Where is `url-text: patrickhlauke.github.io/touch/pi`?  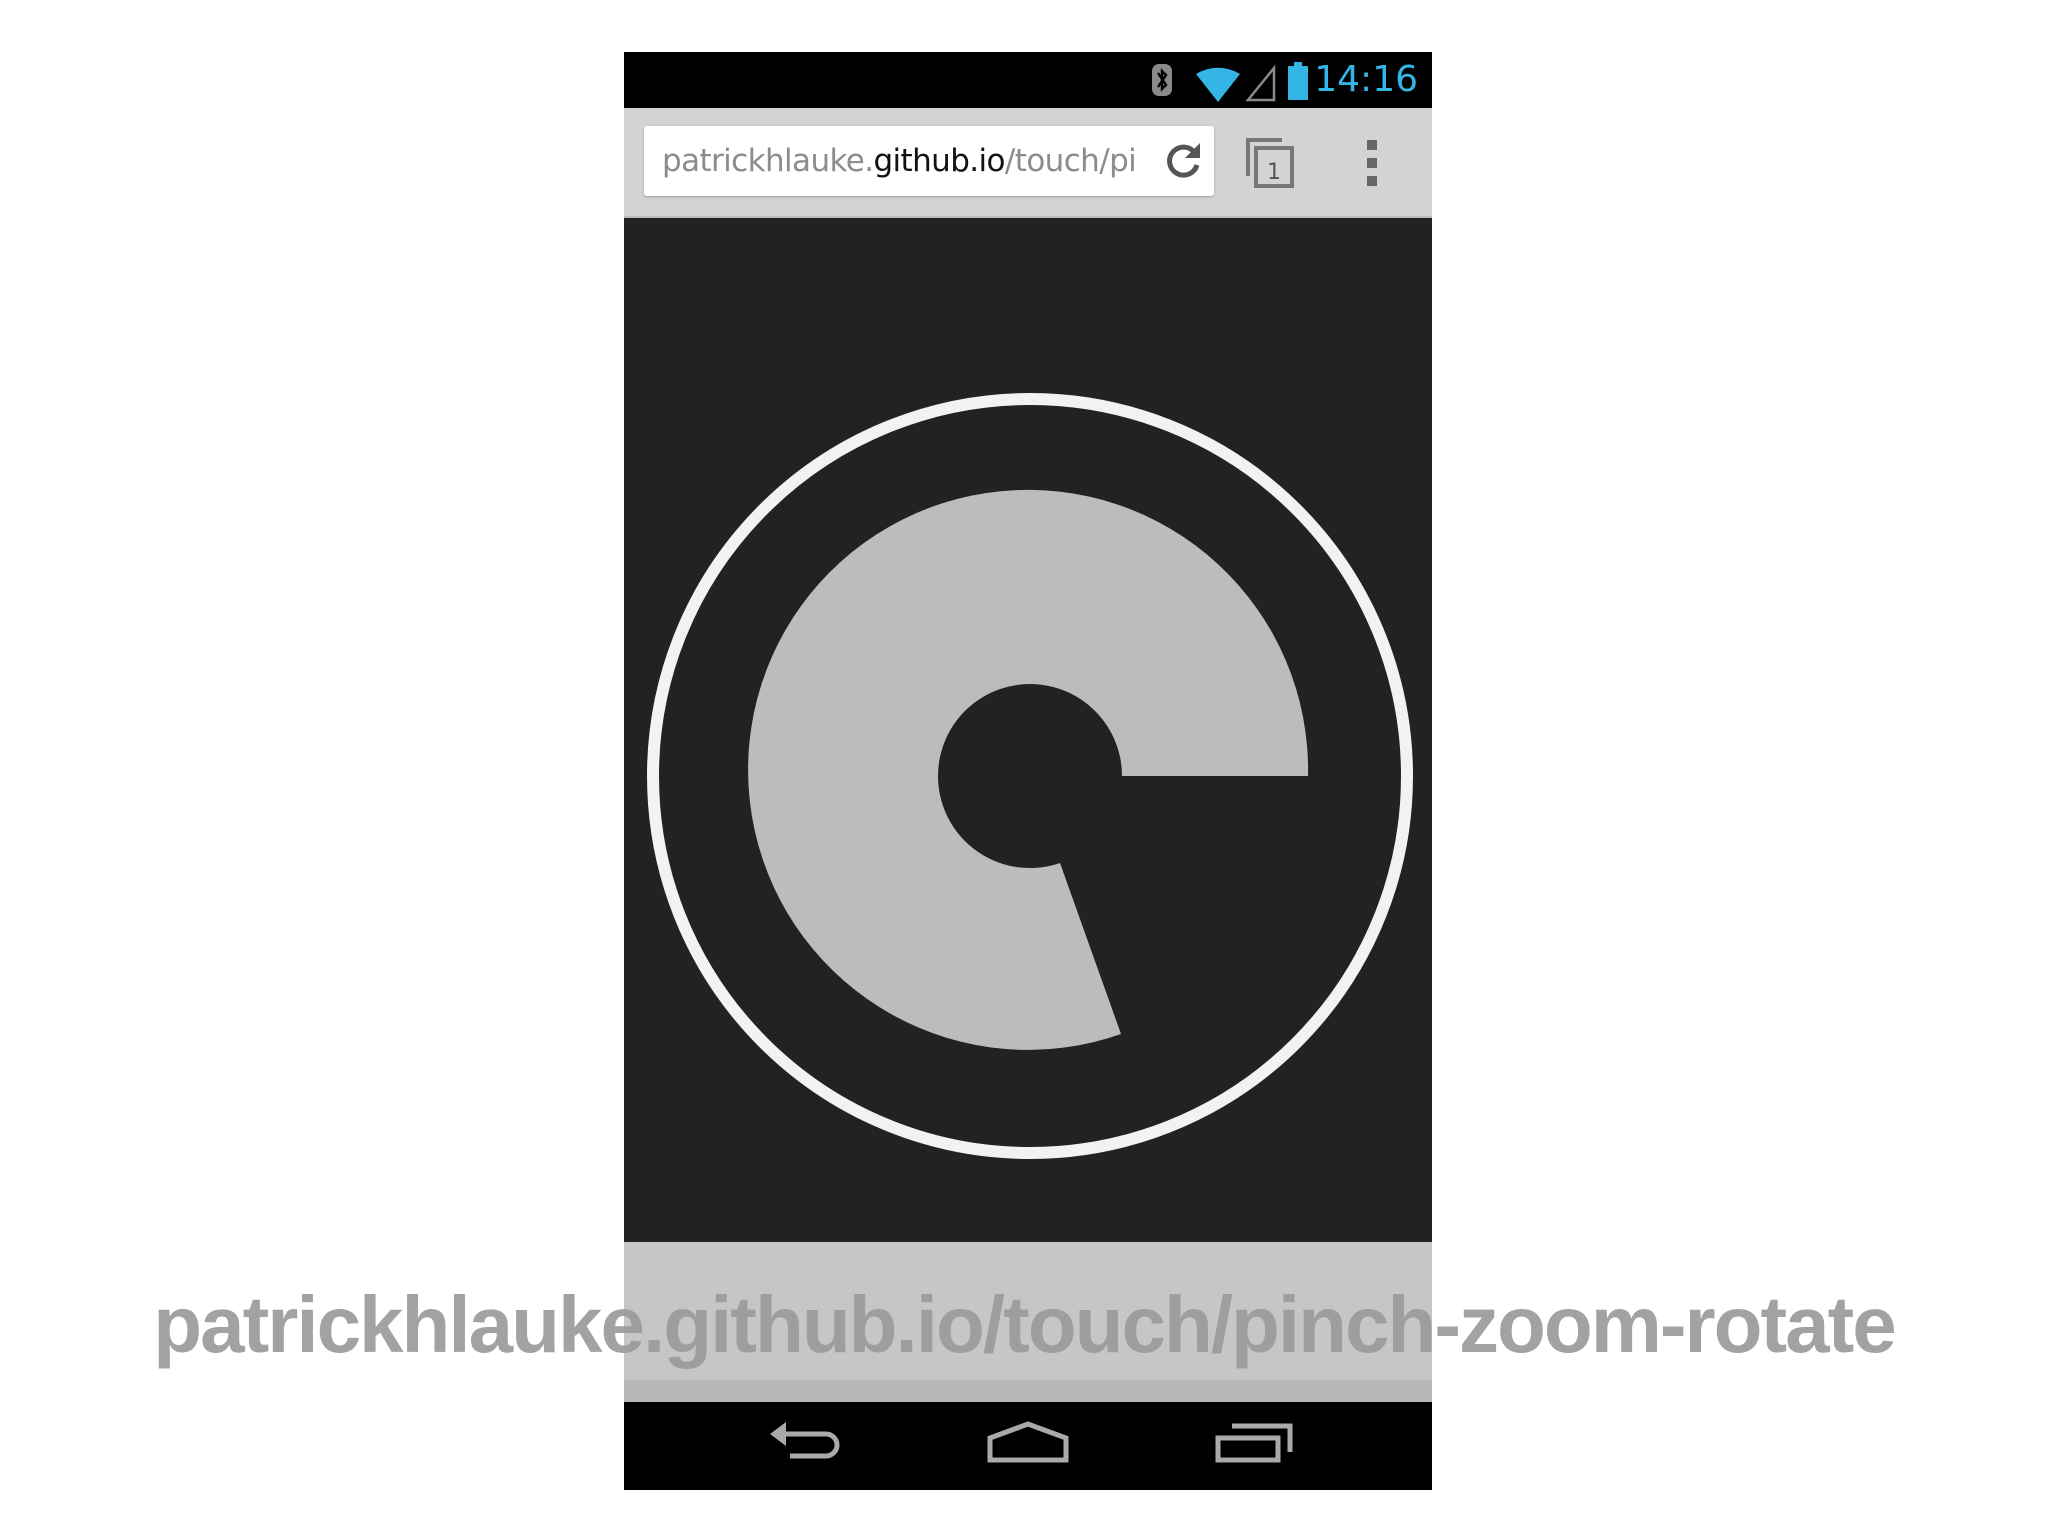
url-text: patrickhlauke.github.io/touch/pi is located at coordinates (902, 161).